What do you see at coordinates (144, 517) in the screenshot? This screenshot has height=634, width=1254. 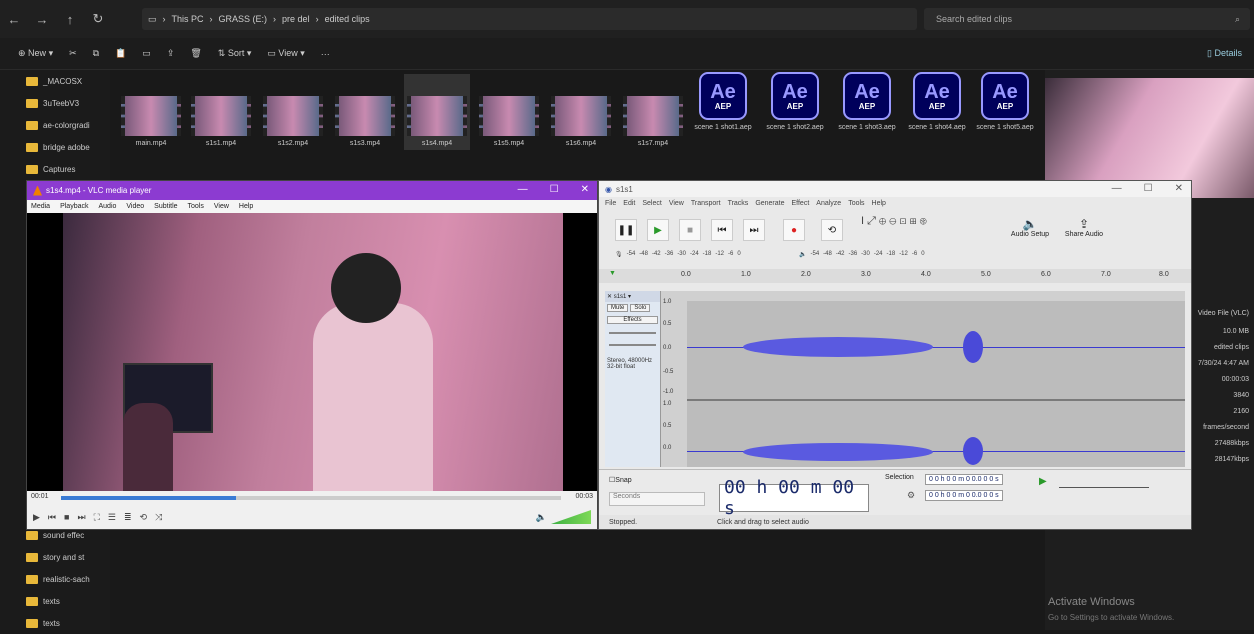 I see `loop-icon: ⟲` at bounding box center [144, 517].